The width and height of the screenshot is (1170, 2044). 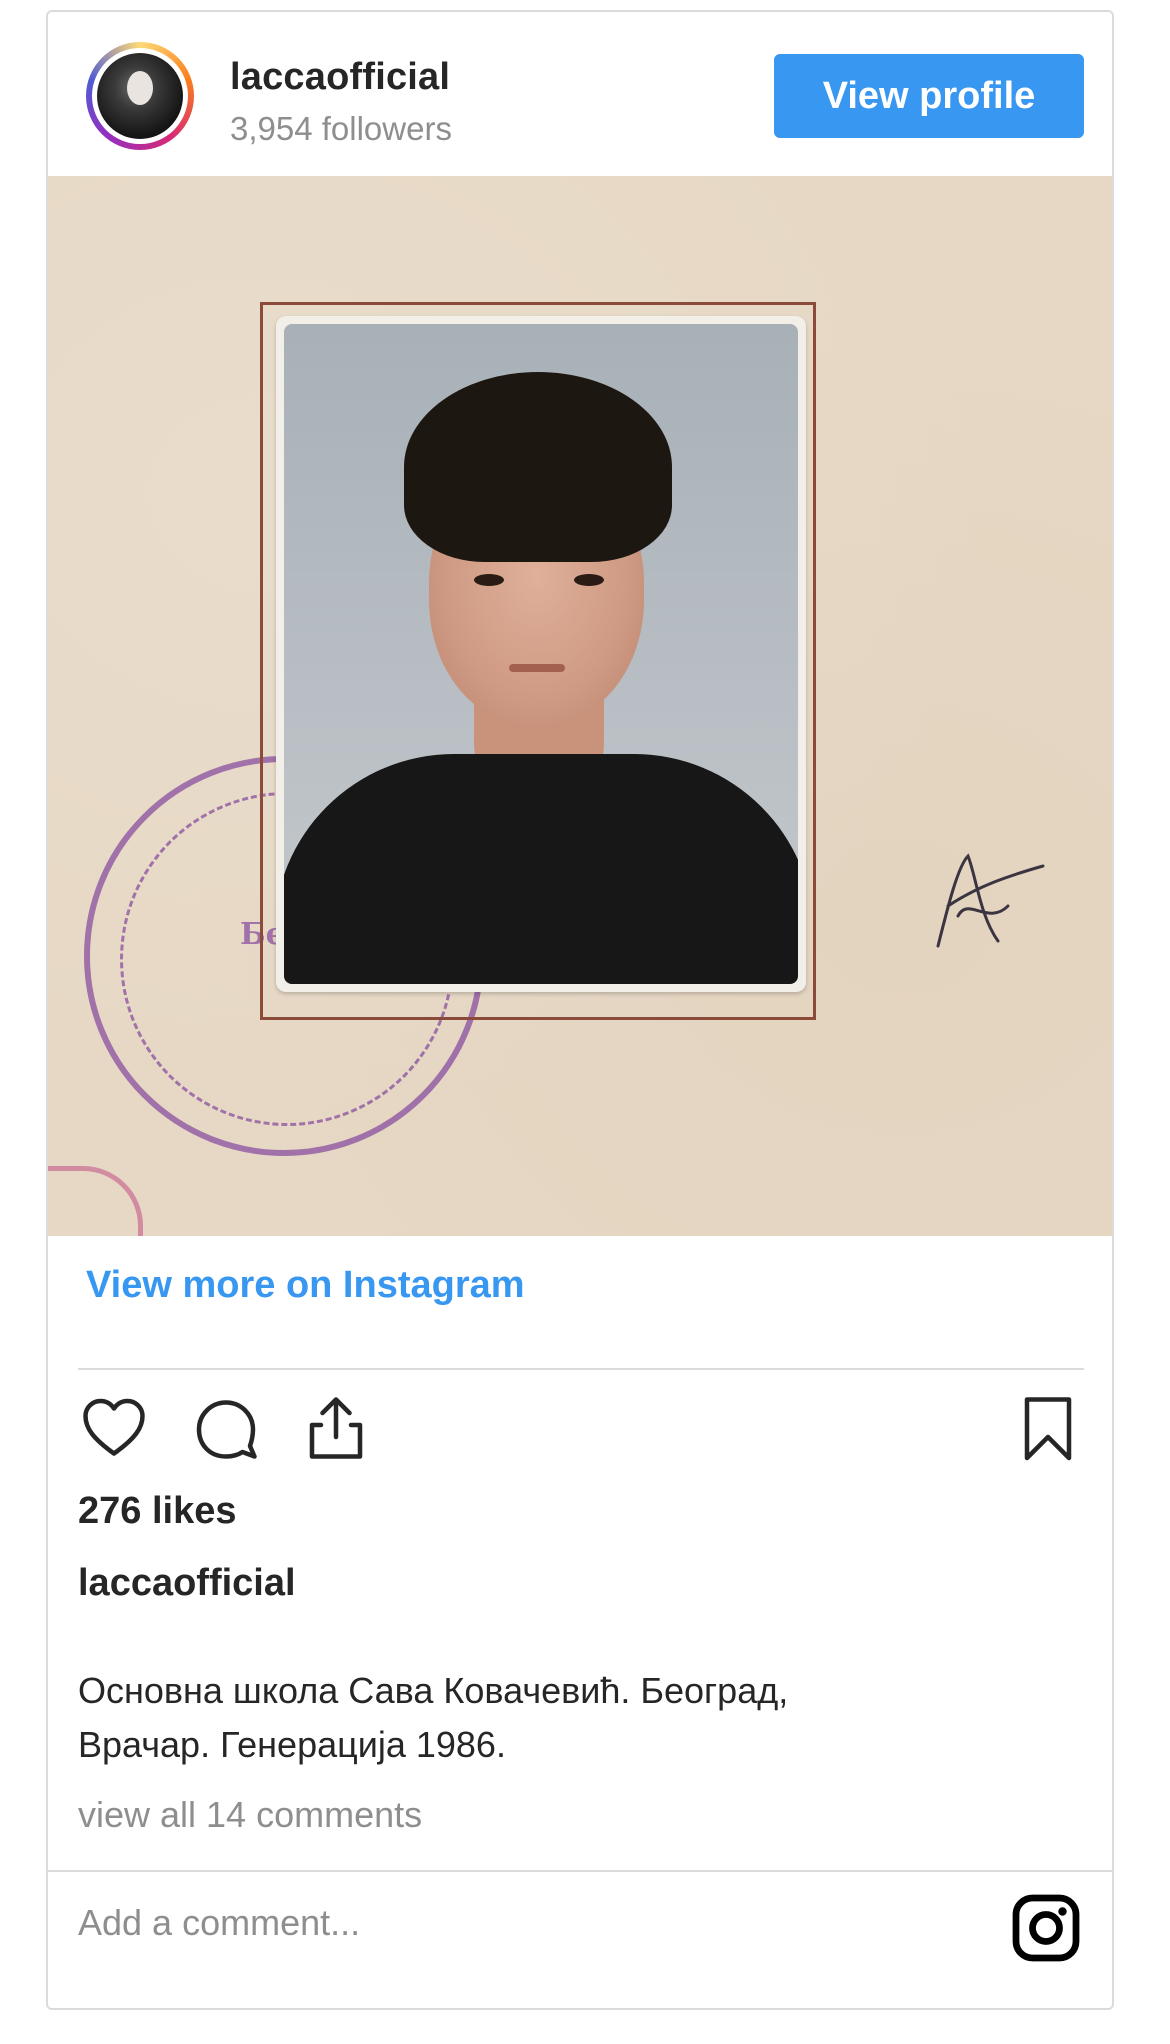 I want to click on caption-line-2: Врачар. Генерација 1986., so click(x=292, y=1744).